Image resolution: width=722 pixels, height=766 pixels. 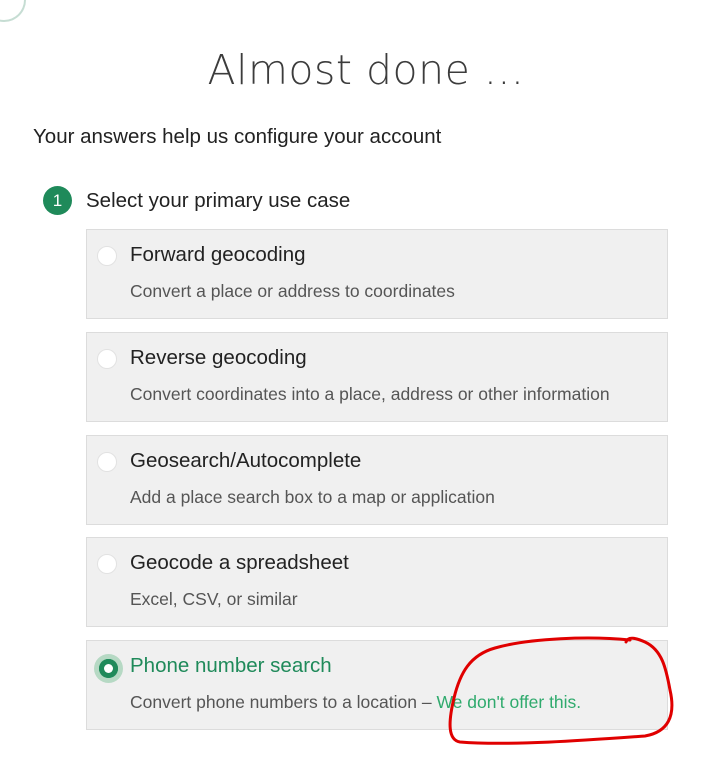 What do you see at coordinates (509, 702) in the screenshot?
I see `annotation-note: We don't offer this.` at bounding box center [509, 702].